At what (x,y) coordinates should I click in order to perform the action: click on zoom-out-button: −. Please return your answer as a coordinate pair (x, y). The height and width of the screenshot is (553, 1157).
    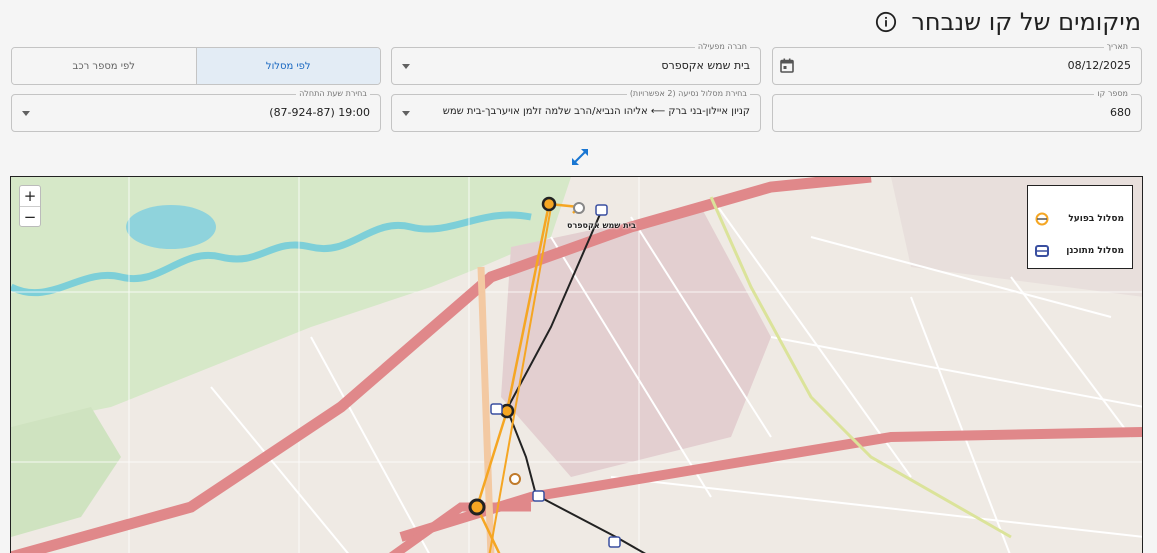
    Looking at the image, I should click on (30, 216).